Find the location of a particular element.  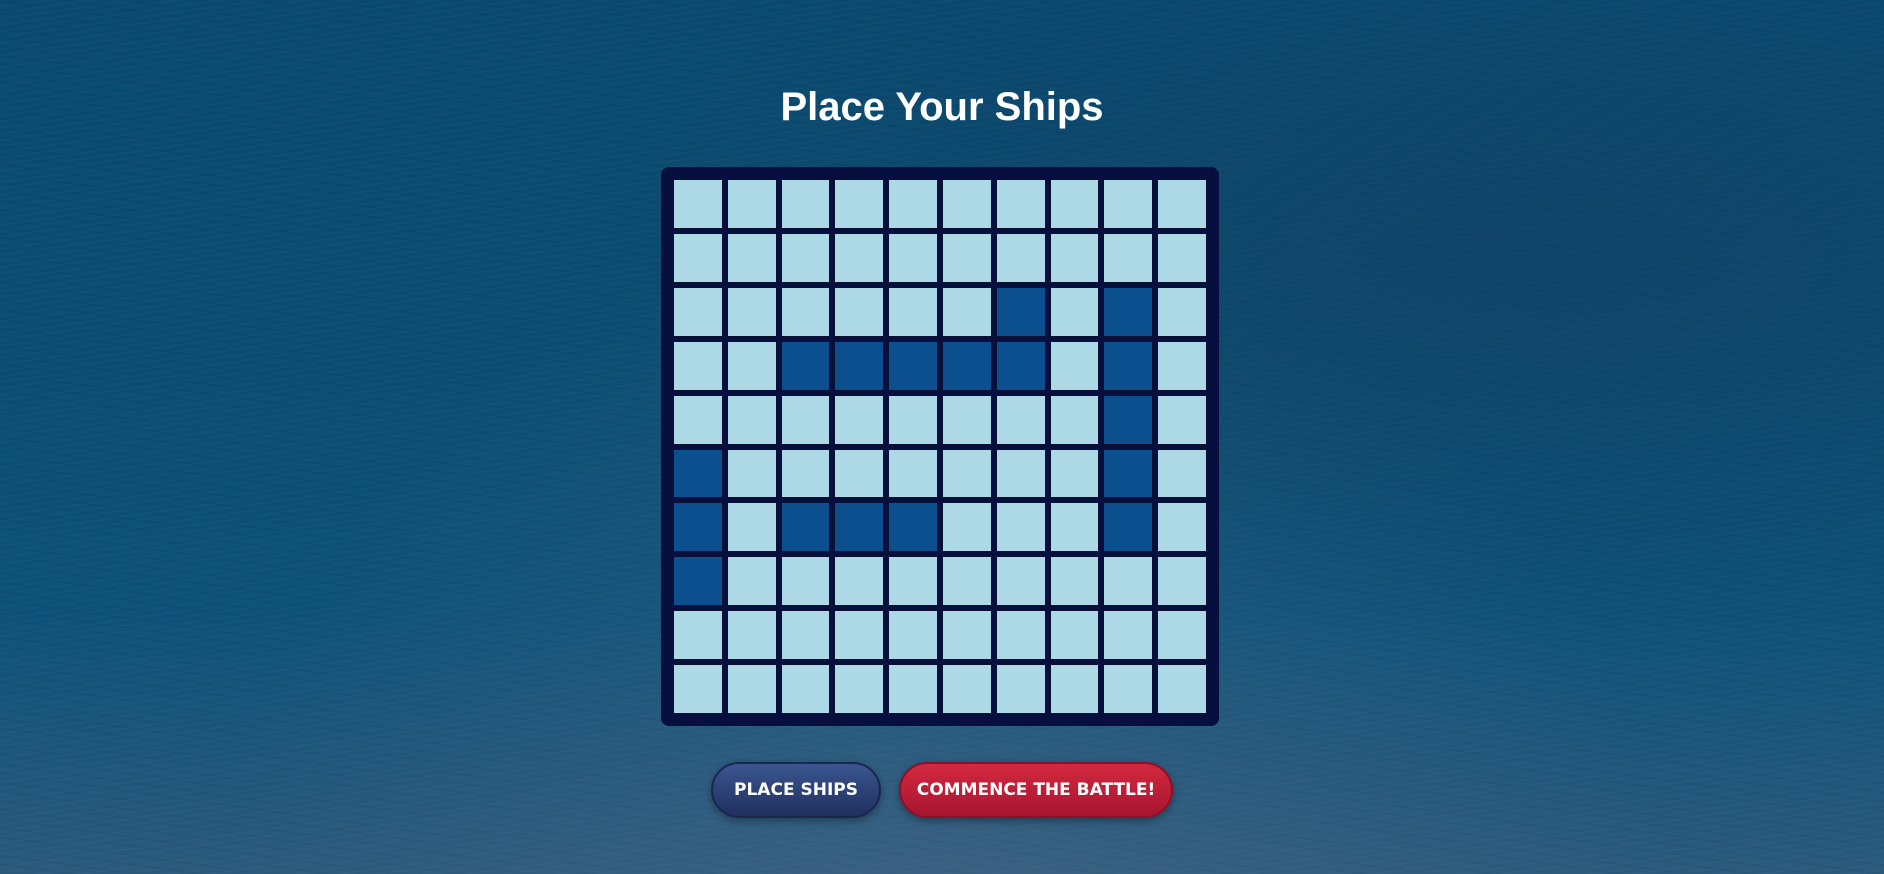

commence-battle-button: COMMENCE THE BATTLE! is located at coordinates (1036, 790).